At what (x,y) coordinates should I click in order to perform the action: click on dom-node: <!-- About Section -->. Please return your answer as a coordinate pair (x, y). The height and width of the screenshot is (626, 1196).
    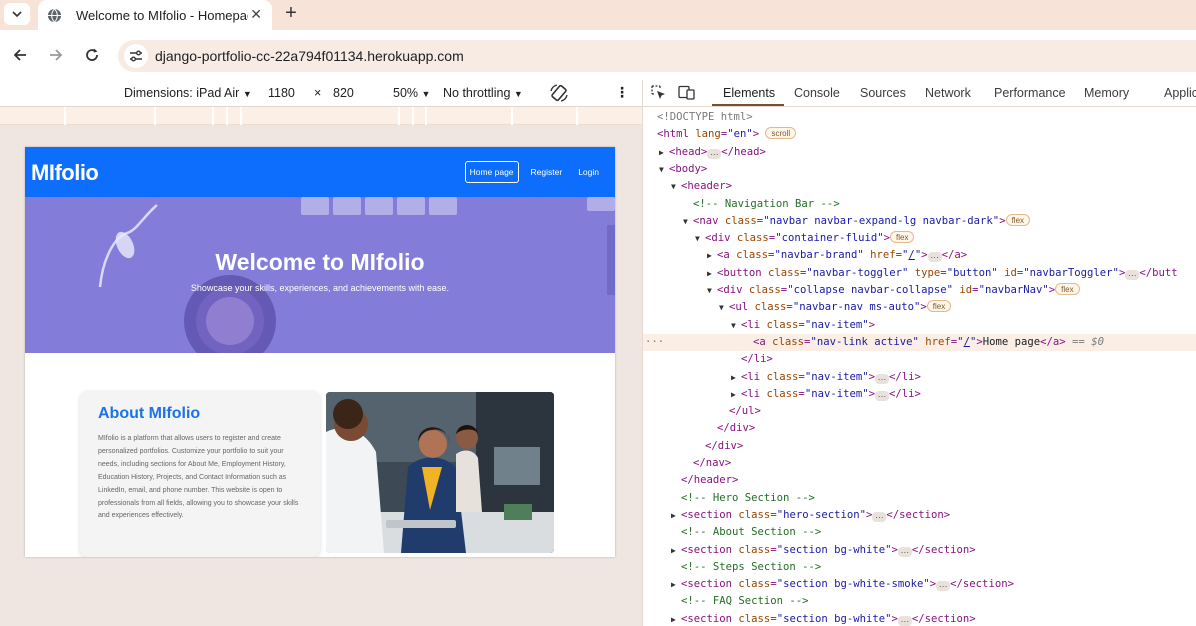
    Looking at the image, I should click on (919, 532).